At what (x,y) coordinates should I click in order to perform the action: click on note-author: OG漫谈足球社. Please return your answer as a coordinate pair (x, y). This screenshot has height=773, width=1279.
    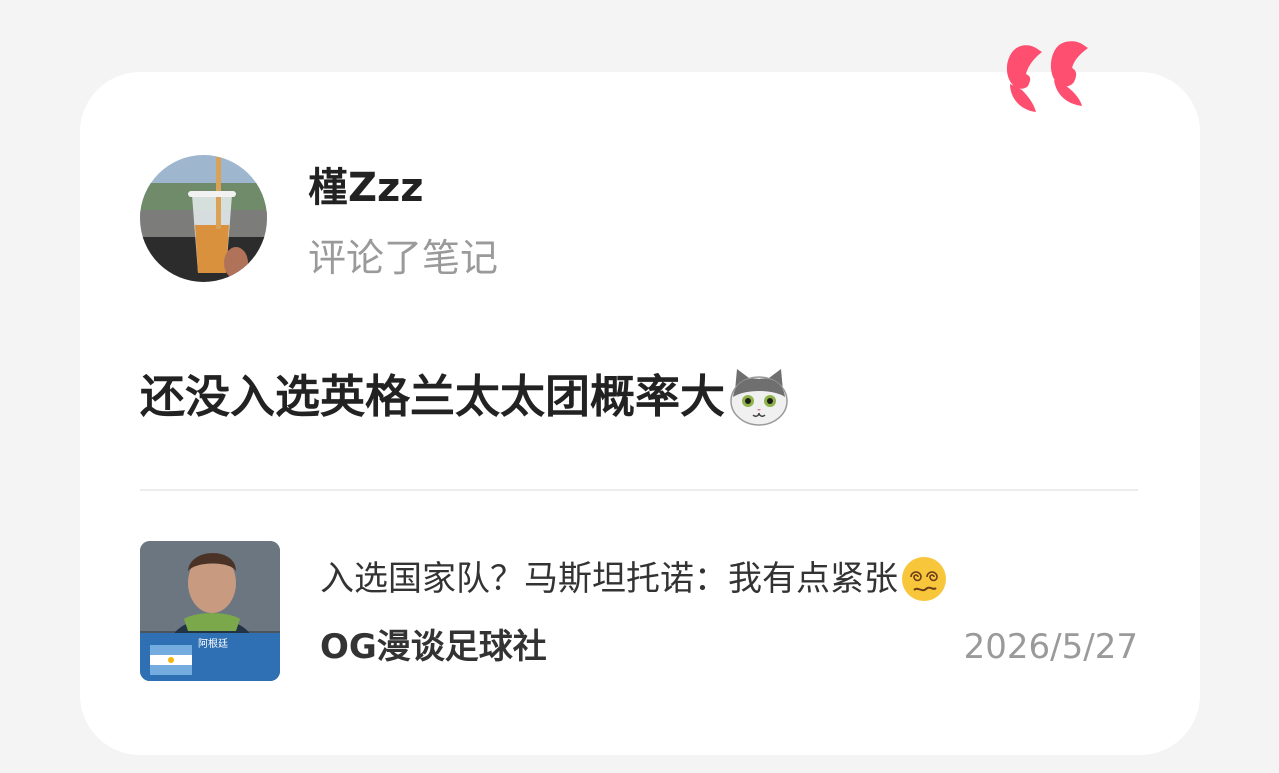
    Looking at the image, I should click on (433, 647).